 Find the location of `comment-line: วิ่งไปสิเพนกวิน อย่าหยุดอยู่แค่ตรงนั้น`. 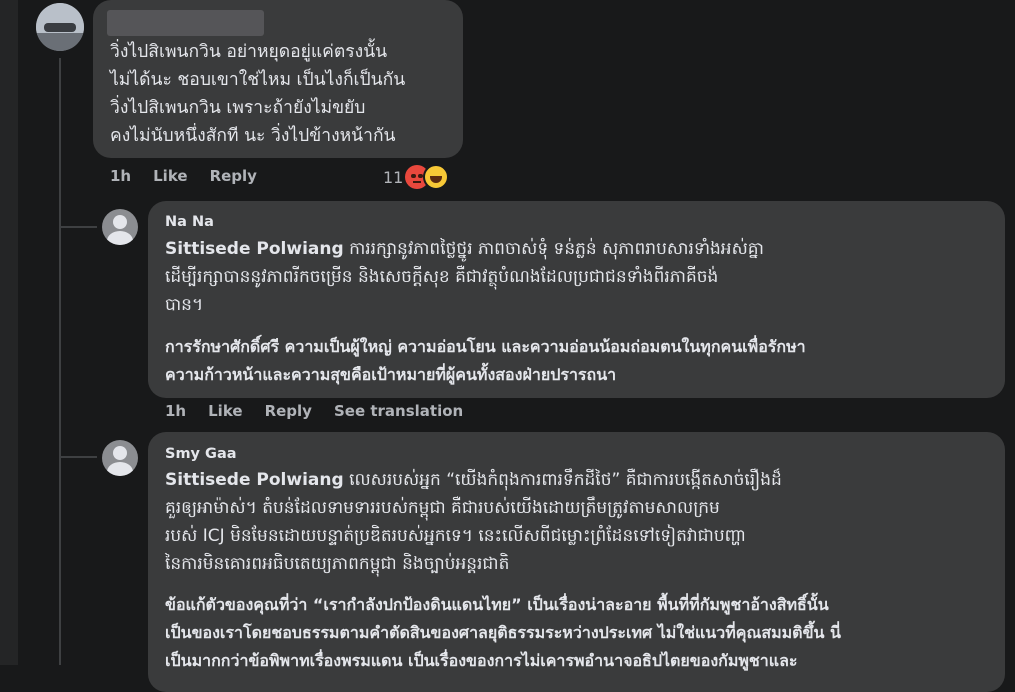

comment-line: วิ่งไปสิเพนกวิน อย่าหยุดอยู่แค่ตรงนั้น is located at coordinates (249, 52).